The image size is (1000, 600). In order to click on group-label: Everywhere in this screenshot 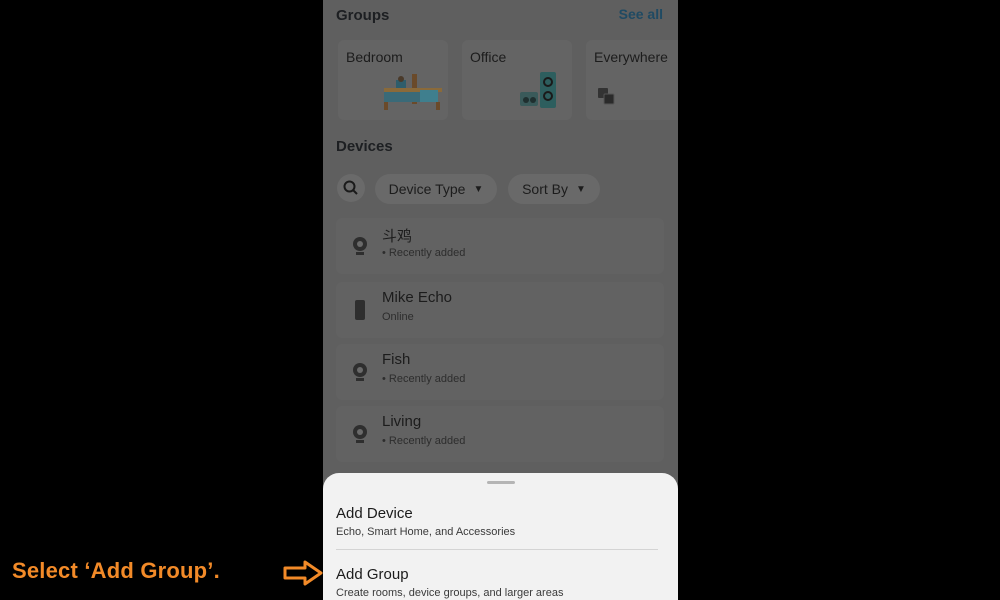, I will do `click(631, 57)`.